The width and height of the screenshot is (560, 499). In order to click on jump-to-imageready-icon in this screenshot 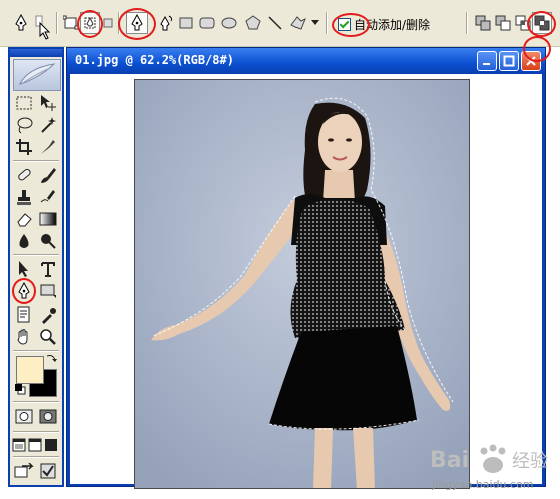, I will do `click(24, 471)`.